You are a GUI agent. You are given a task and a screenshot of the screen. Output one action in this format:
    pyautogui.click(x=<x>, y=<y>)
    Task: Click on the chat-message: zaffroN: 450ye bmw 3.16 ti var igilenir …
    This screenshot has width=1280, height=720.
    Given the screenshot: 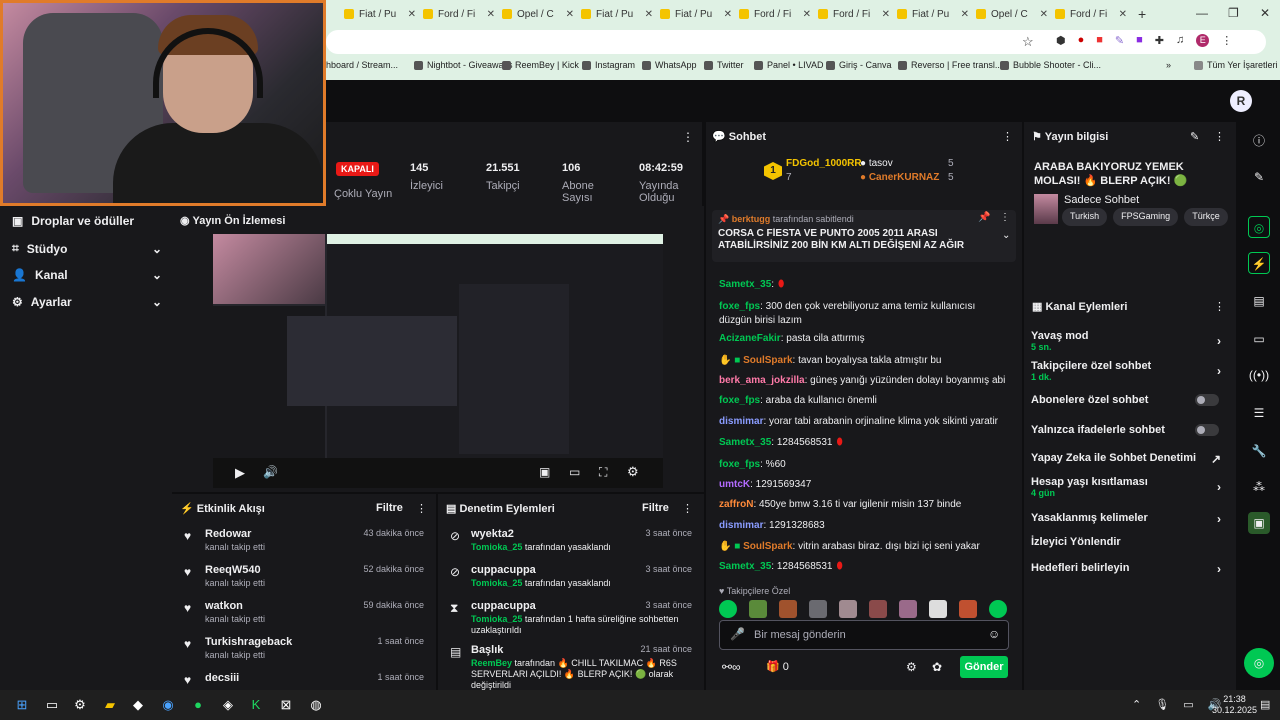 What is the action you would take?
    pyautogui.click(x=864, y=505)
    